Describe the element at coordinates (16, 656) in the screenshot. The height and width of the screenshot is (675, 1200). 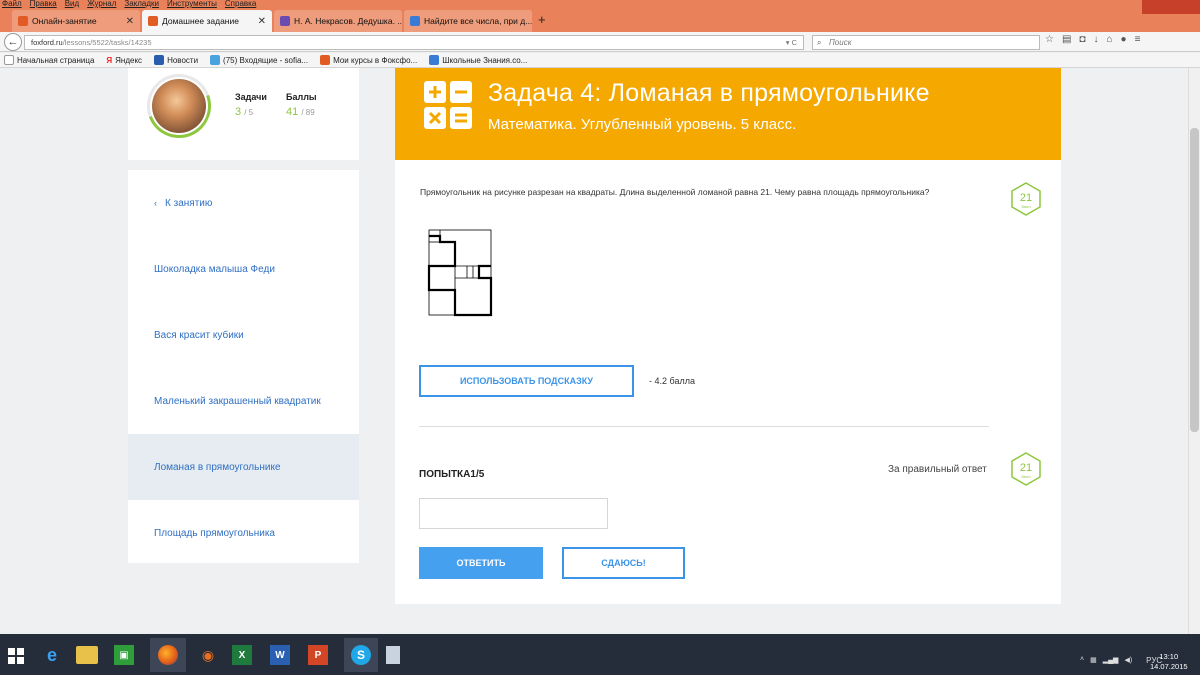
I see `windows-start-icon` at that location.